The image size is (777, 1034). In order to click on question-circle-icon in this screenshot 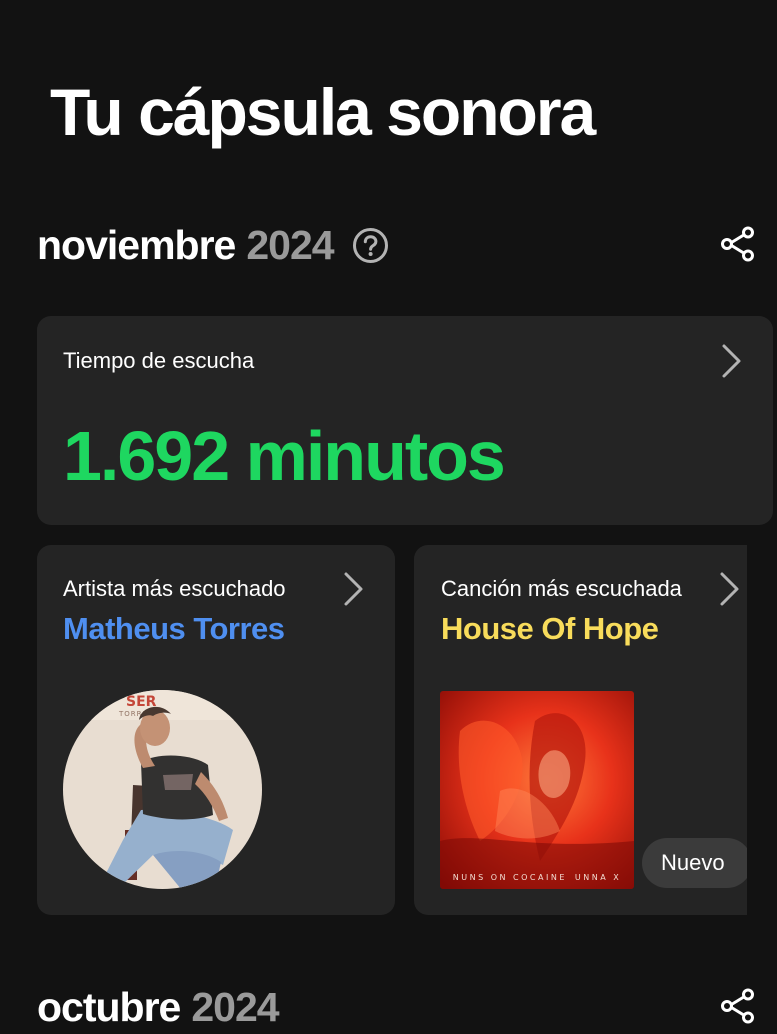, I will do `click(370, 245)`.